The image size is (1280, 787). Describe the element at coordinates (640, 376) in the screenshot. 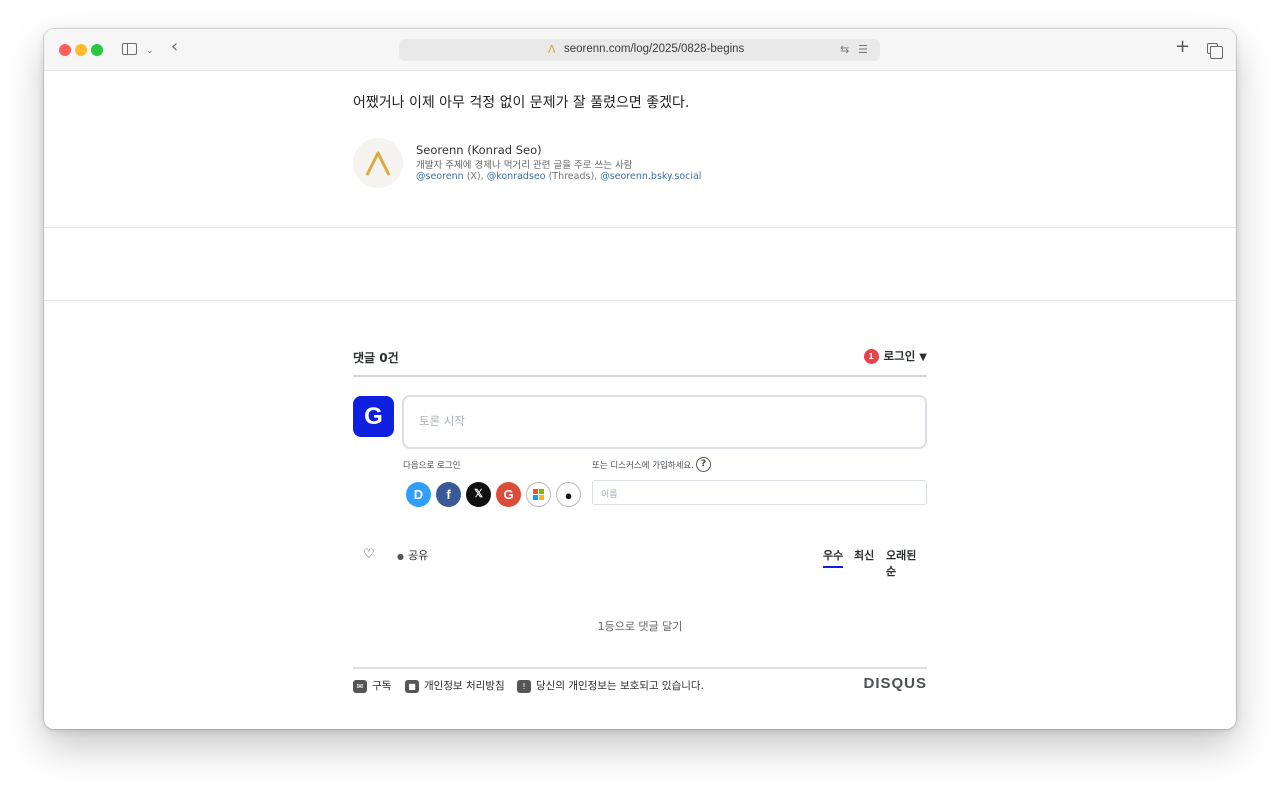

I see `header-rule` at that location.